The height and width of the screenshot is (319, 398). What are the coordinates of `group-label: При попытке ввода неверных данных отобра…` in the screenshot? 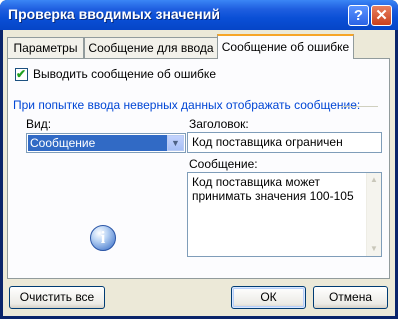 It's located at (187, 105).